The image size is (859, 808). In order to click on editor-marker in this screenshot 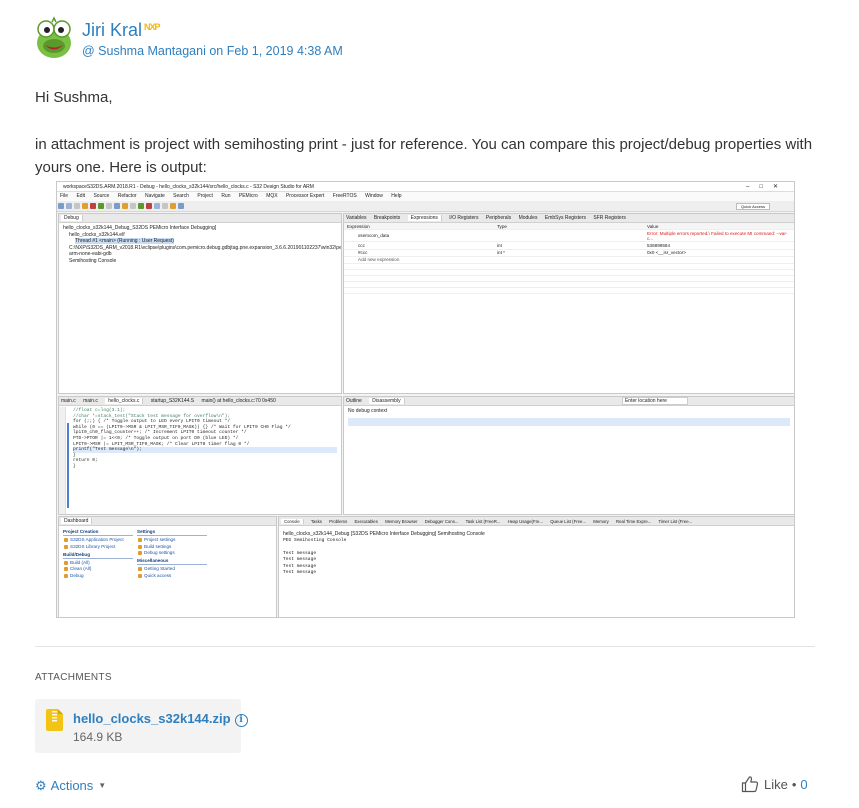, I will do `click(68, 465)`.